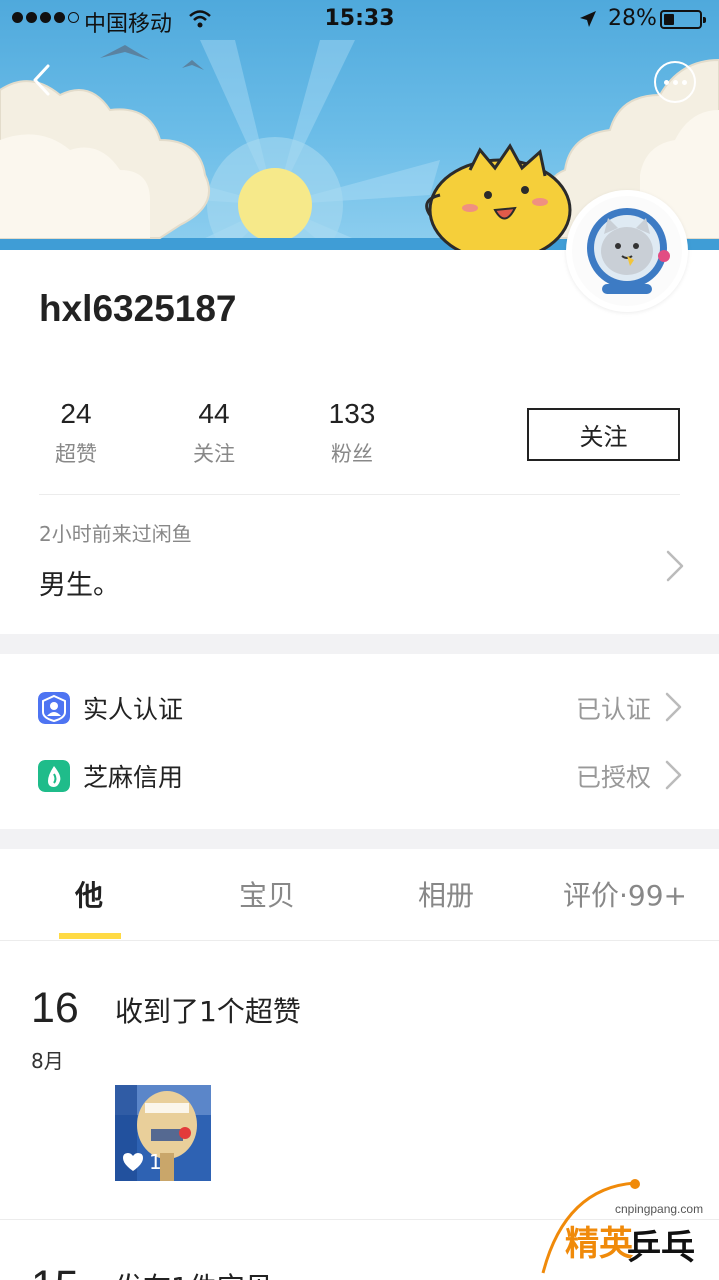 The image size is (719, 1280). I want to click on stat-label: 粉丝, so click(352, 454).